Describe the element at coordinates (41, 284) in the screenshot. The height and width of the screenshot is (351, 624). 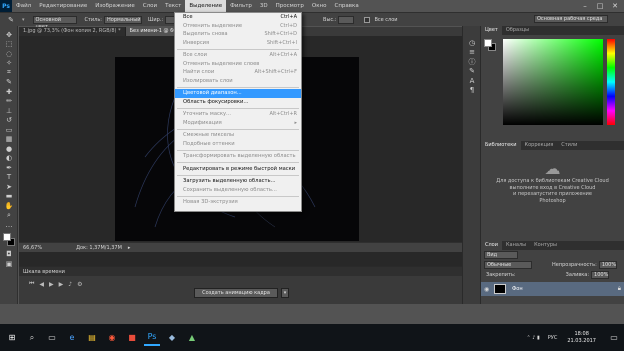
I see `prev-frame-icon: ◀` at that location.